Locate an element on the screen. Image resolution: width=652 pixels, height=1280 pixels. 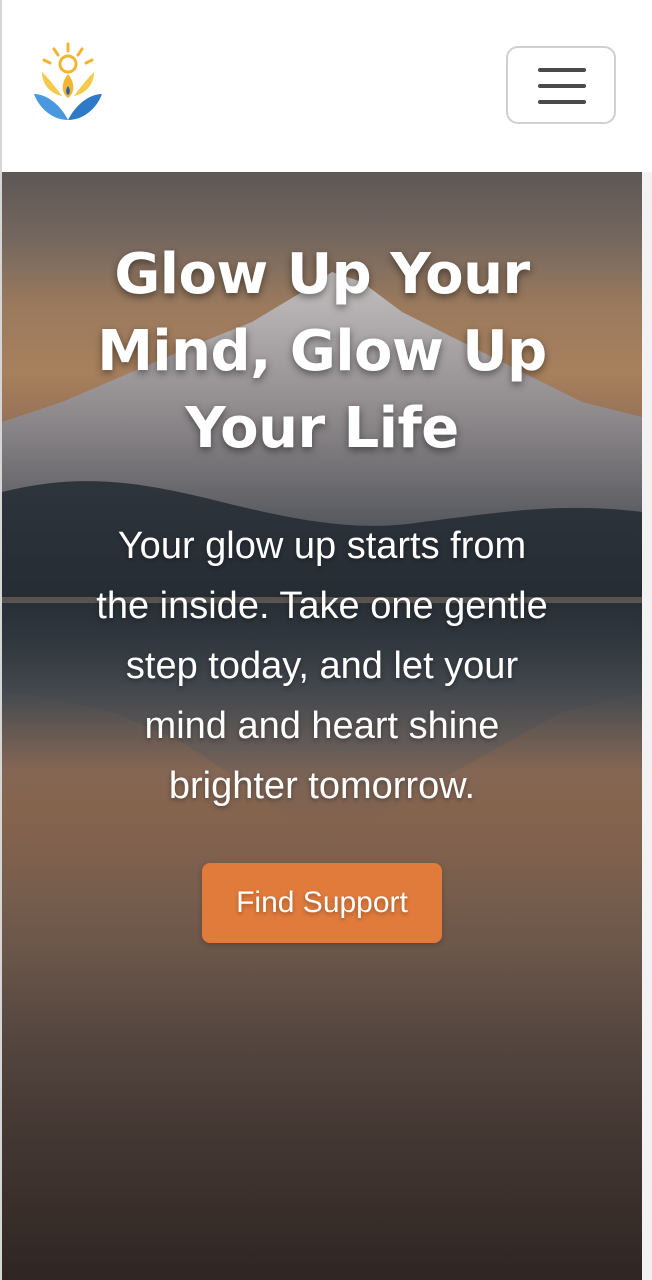
sun-lotus-logo-icon is located at coordinates (68, 81).